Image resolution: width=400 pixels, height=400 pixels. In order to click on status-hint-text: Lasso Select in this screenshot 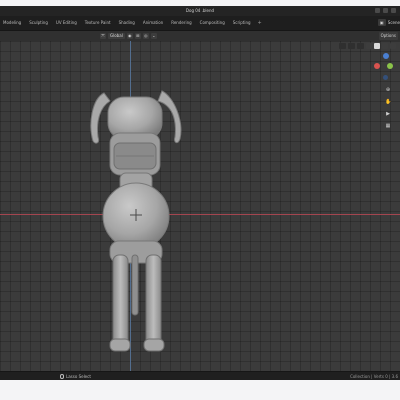, I will do `click(78, 376)`.